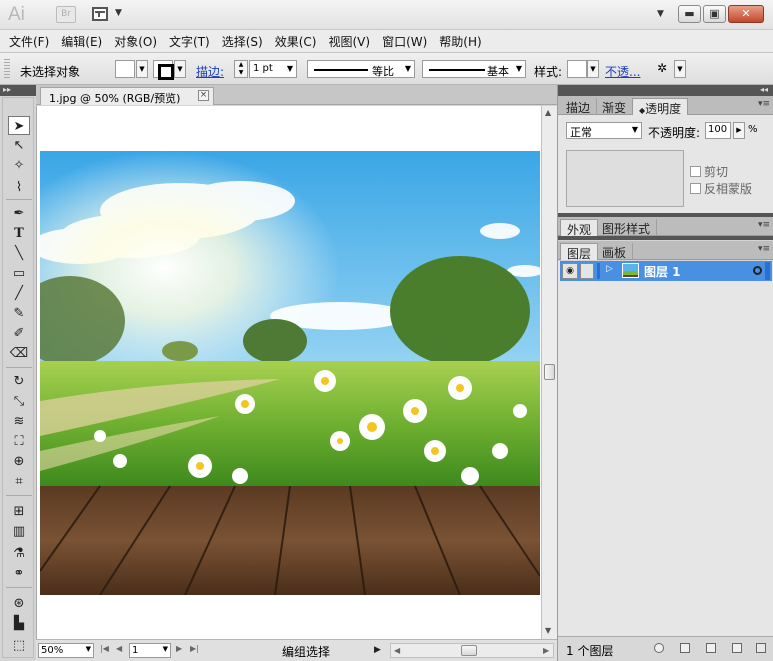 This screenshot has width=773, height=661. What do you see at coordinates (739, 130) in the screenshot?
I see `opacity-slider-toggle: ▶` at bounding box center [739, 130].